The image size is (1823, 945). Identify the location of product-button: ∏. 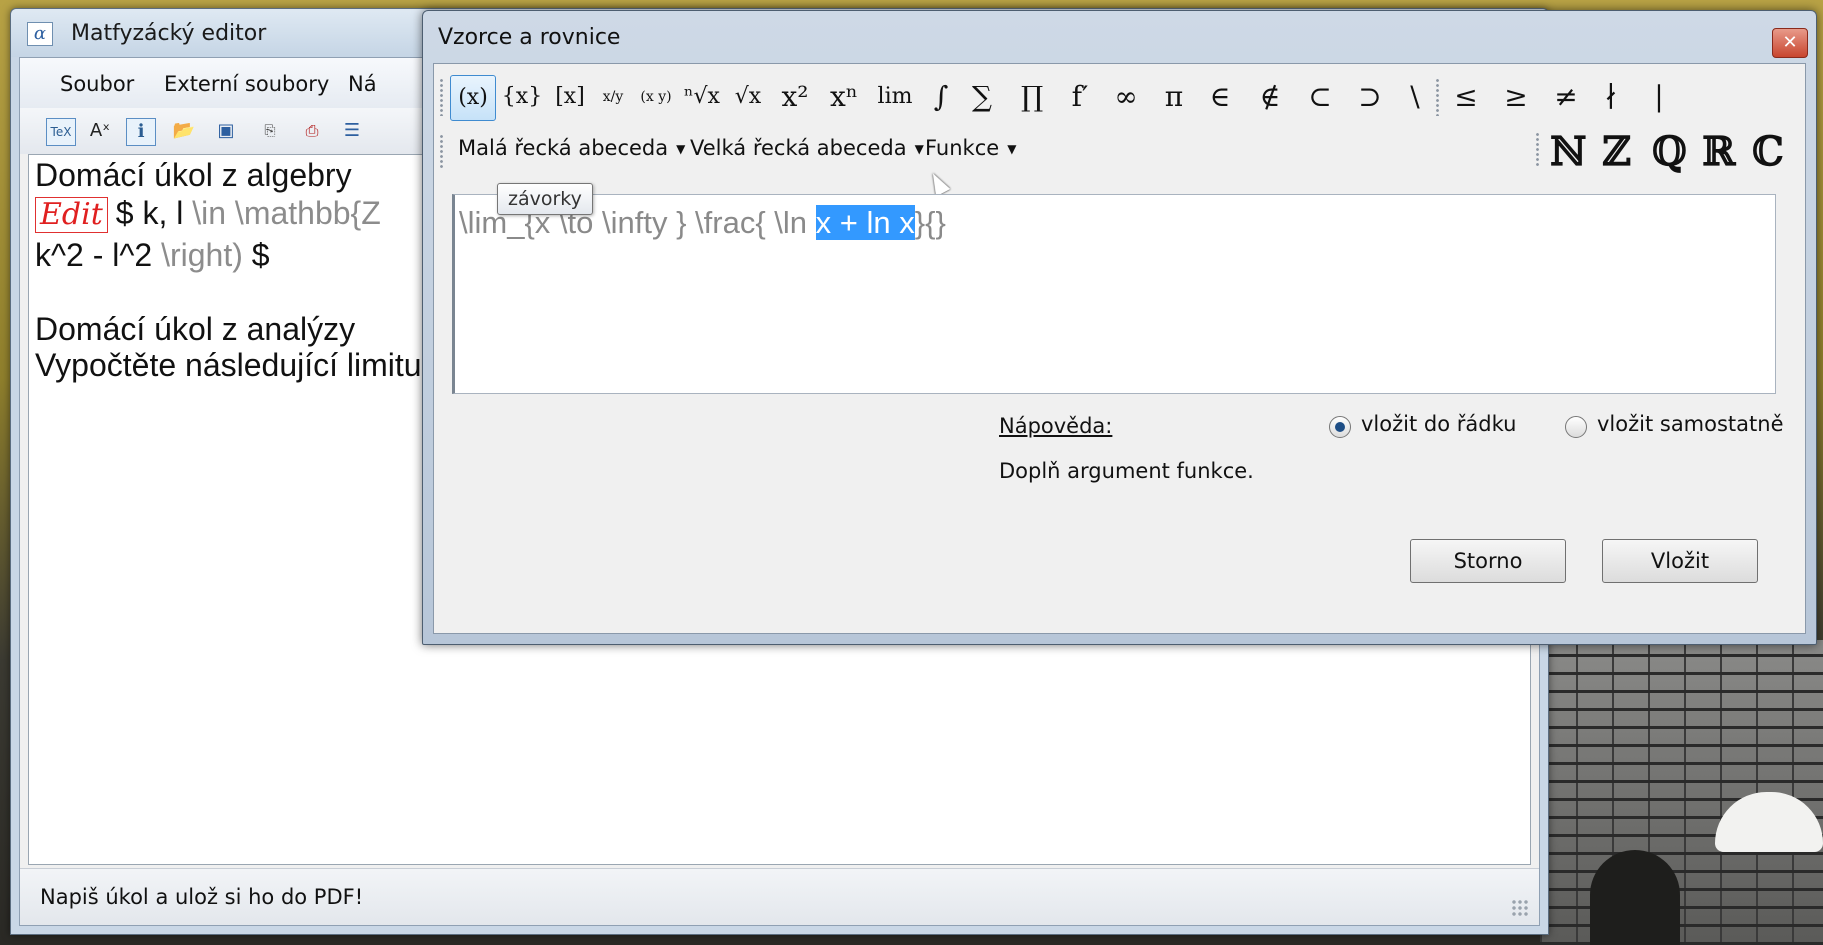
(1032, 97).